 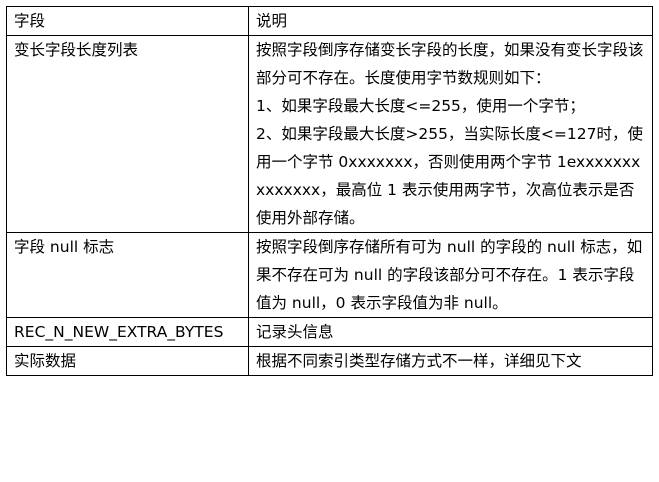 I want to click on table-row: REC_N_NEW_EXTRA_BYTES 记录头信息, so click(x=329, y=332).